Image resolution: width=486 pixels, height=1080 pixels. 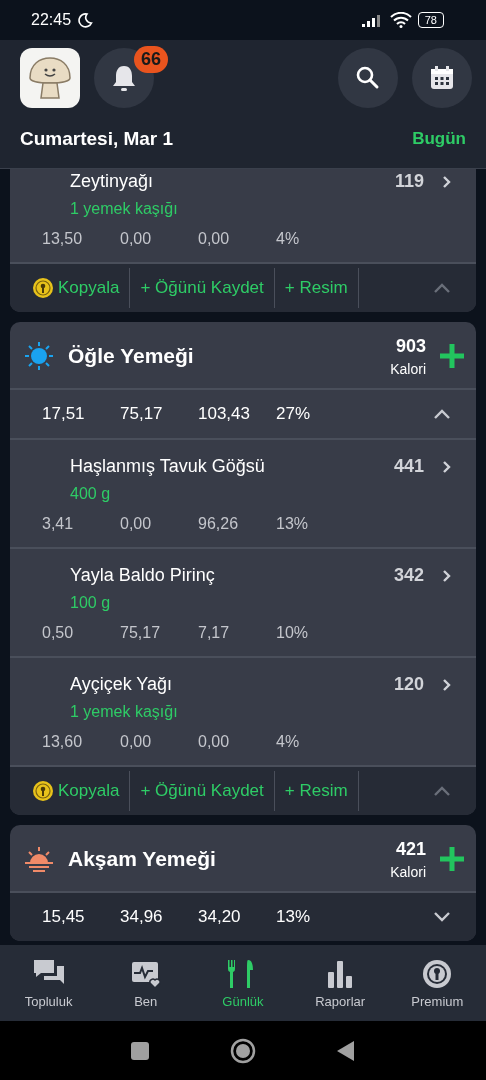 What do you see at coordinates (142, 414) in the screenshot?
I see `macro-total: 75,17` at bounding box center [142, 414].